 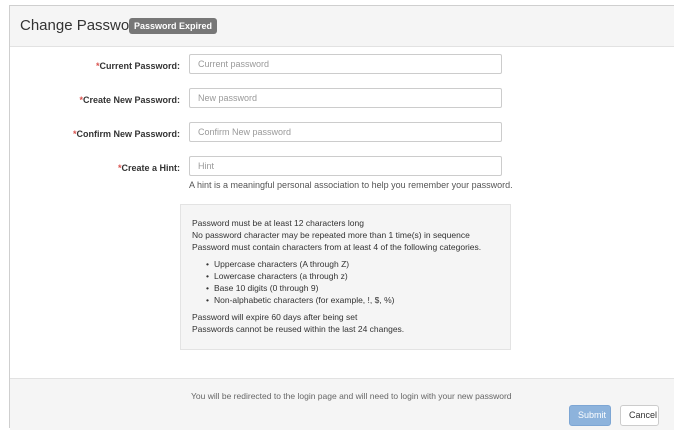 I want to click on confirm-password-label: *Confirm New Password:, so click(x=126, y=134).